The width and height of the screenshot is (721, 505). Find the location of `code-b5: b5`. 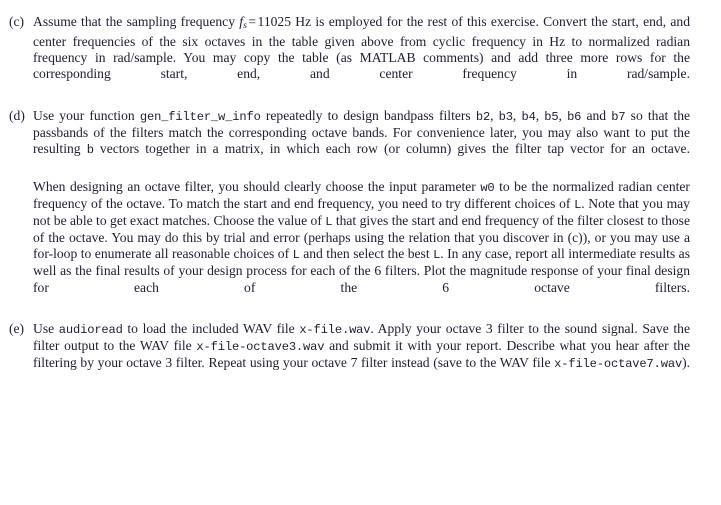

code-b5: b5 is located at coordinates (551, 116).